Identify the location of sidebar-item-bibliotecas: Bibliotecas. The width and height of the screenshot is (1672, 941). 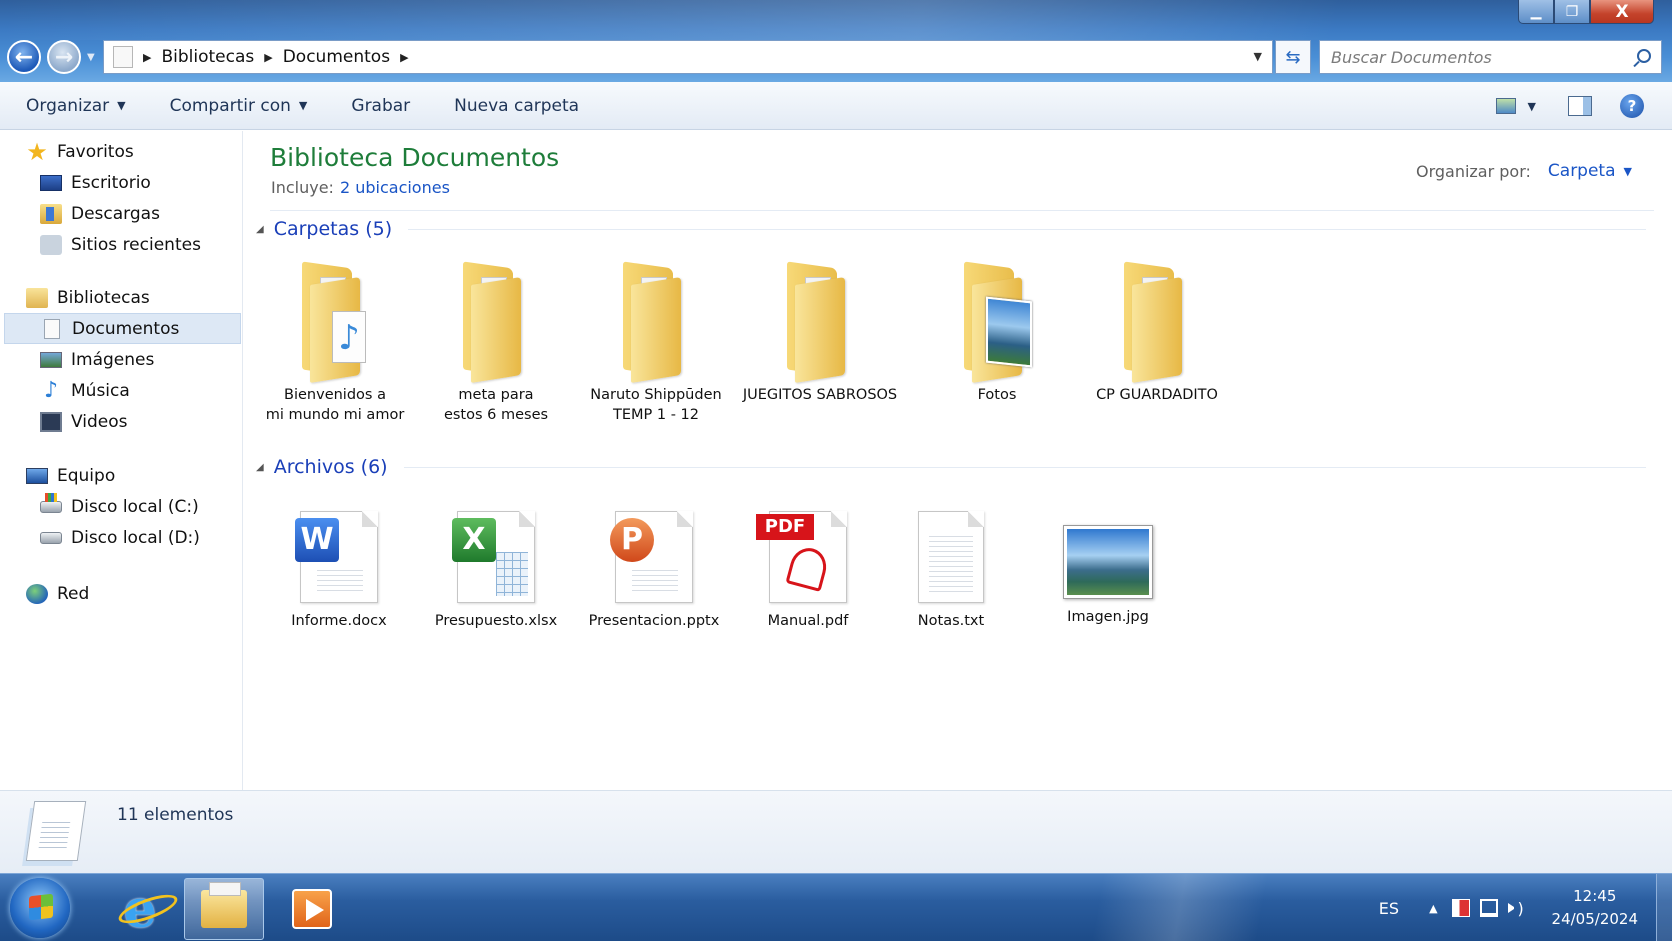
(121, 297).